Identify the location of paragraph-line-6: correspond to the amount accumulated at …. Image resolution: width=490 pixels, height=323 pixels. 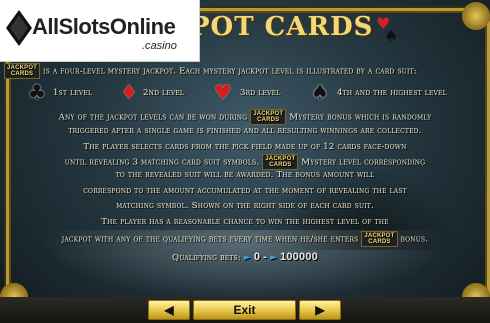
(245, 191).